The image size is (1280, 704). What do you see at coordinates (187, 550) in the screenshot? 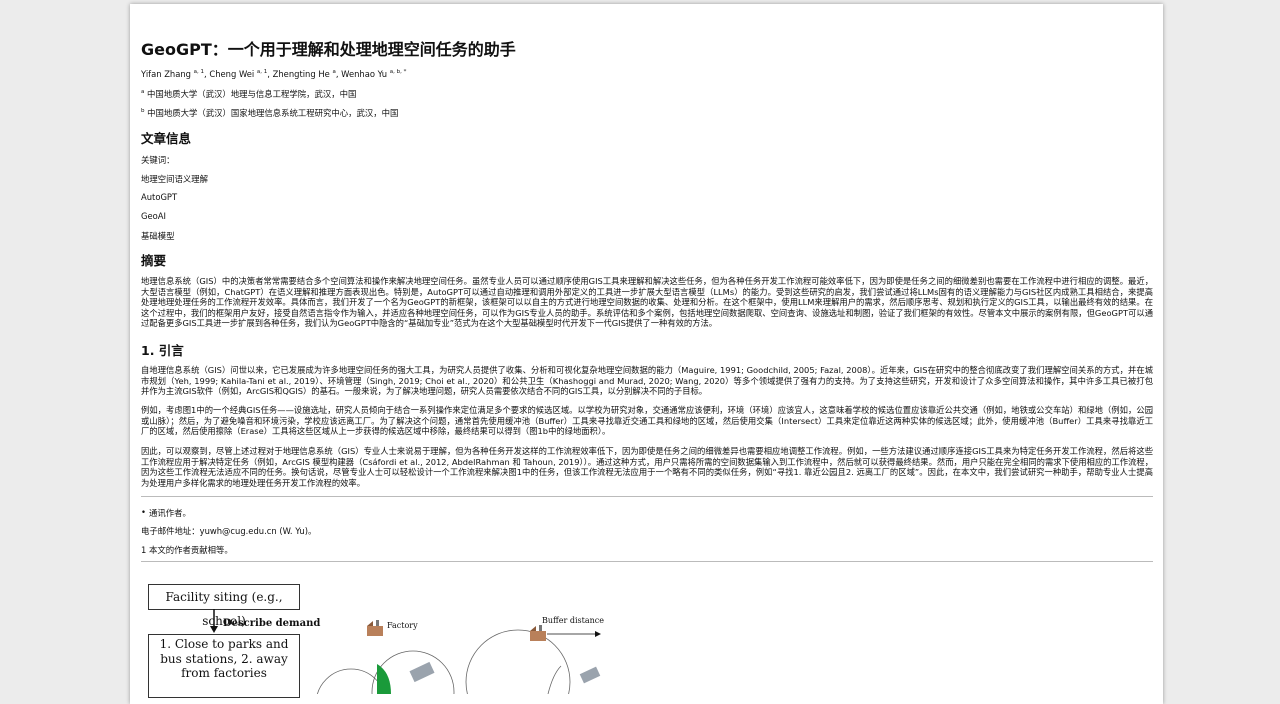
I see `footnote-contribution: 1 本文的作者贡献相等。` at bounding box center [187, 550].